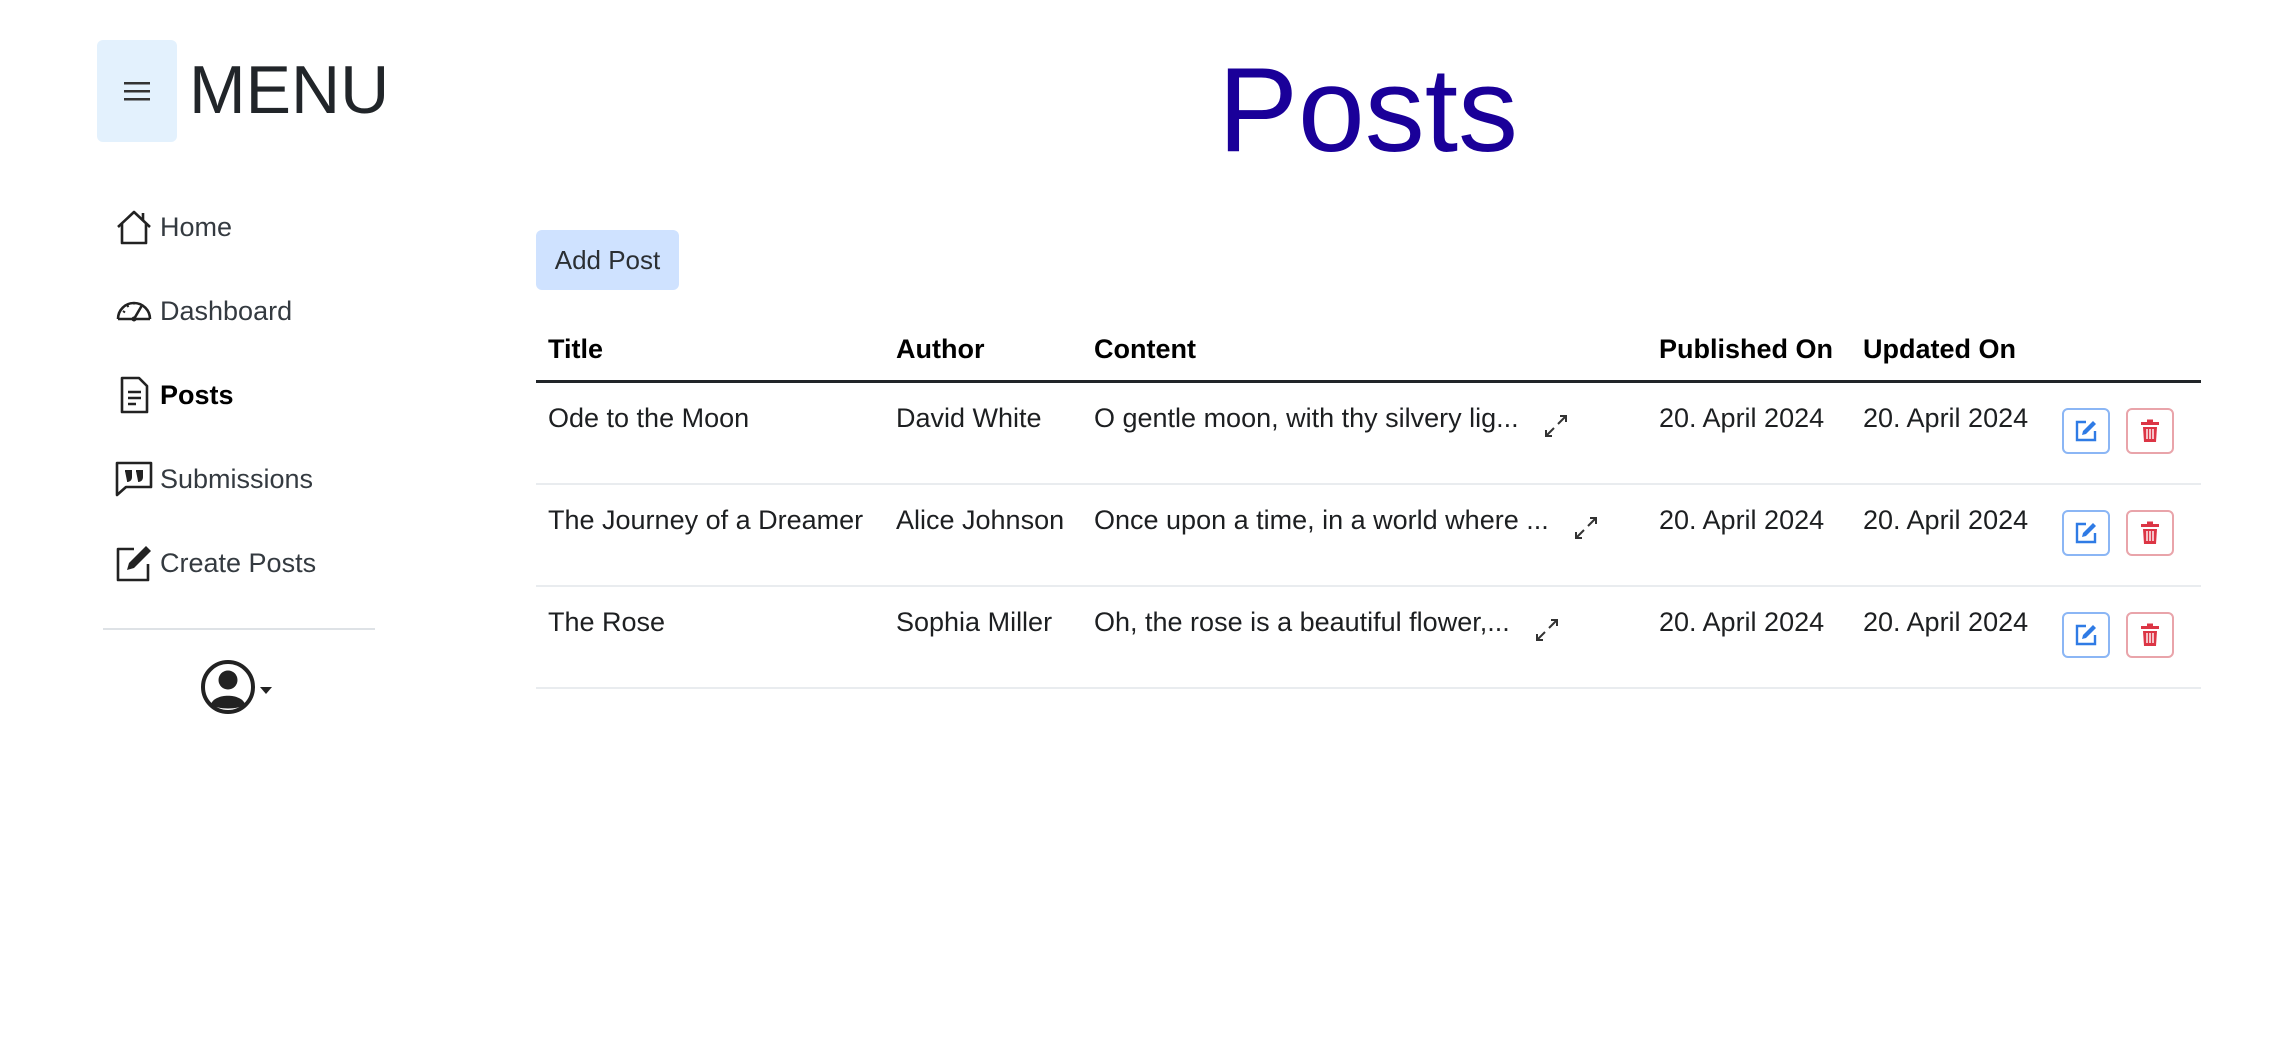 This screenshot has width=2296, height=1057. I want to click on home-icon, so click(134, 227).